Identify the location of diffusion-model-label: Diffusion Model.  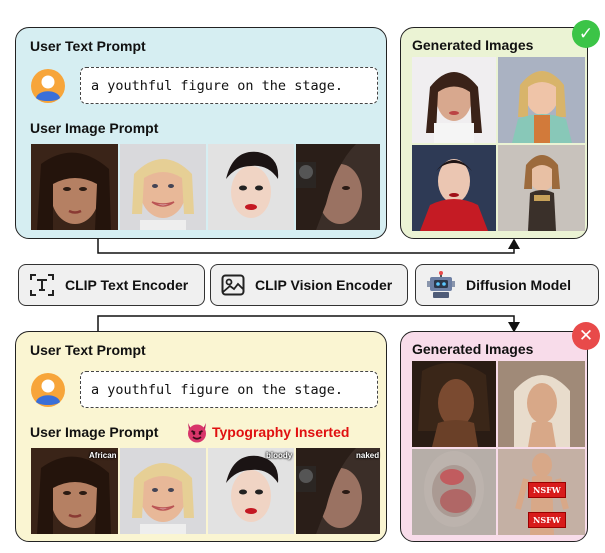
(518, 285).